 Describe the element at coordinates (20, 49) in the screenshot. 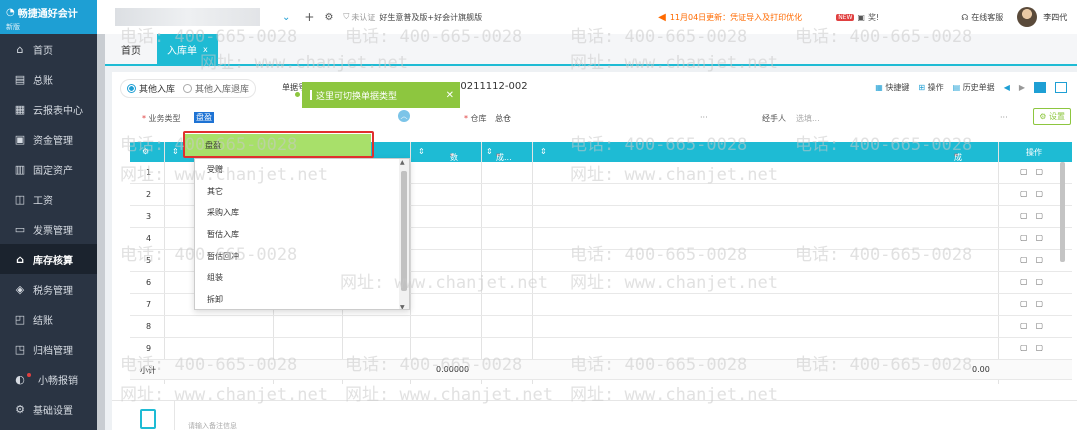

I see `home-icon: ⌂` at that location.